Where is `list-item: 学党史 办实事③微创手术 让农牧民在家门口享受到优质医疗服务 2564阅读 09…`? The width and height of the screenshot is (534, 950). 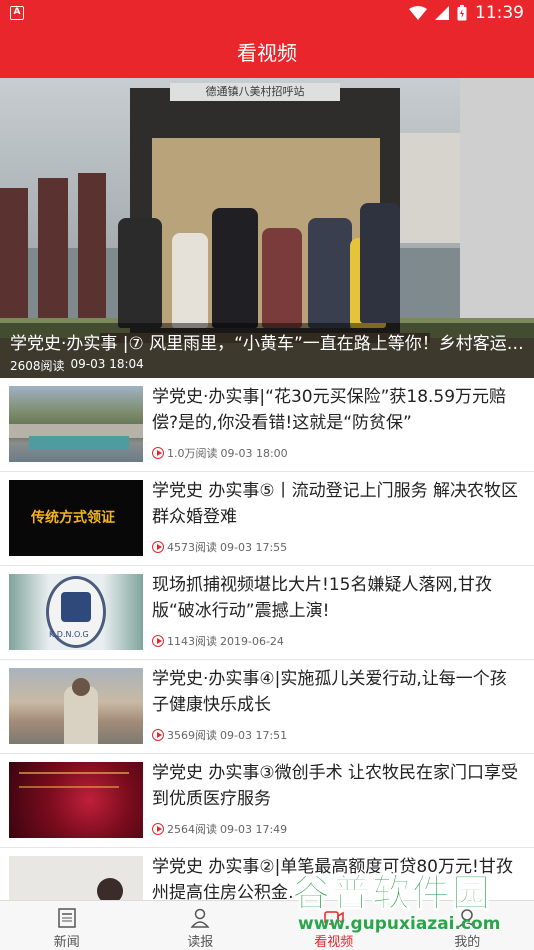 list-item: 学党史 办实事③微创手术 让农牧民在家门口享受到优质医疗服务 2564阅读 09… is located at coordinates (267, 801).